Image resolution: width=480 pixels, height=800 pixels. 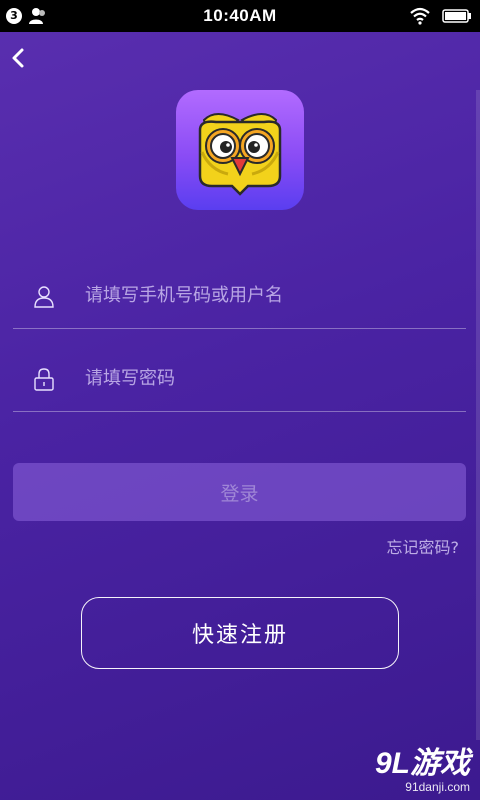 I want to click on lock-icon, so click(x=44, y=379).